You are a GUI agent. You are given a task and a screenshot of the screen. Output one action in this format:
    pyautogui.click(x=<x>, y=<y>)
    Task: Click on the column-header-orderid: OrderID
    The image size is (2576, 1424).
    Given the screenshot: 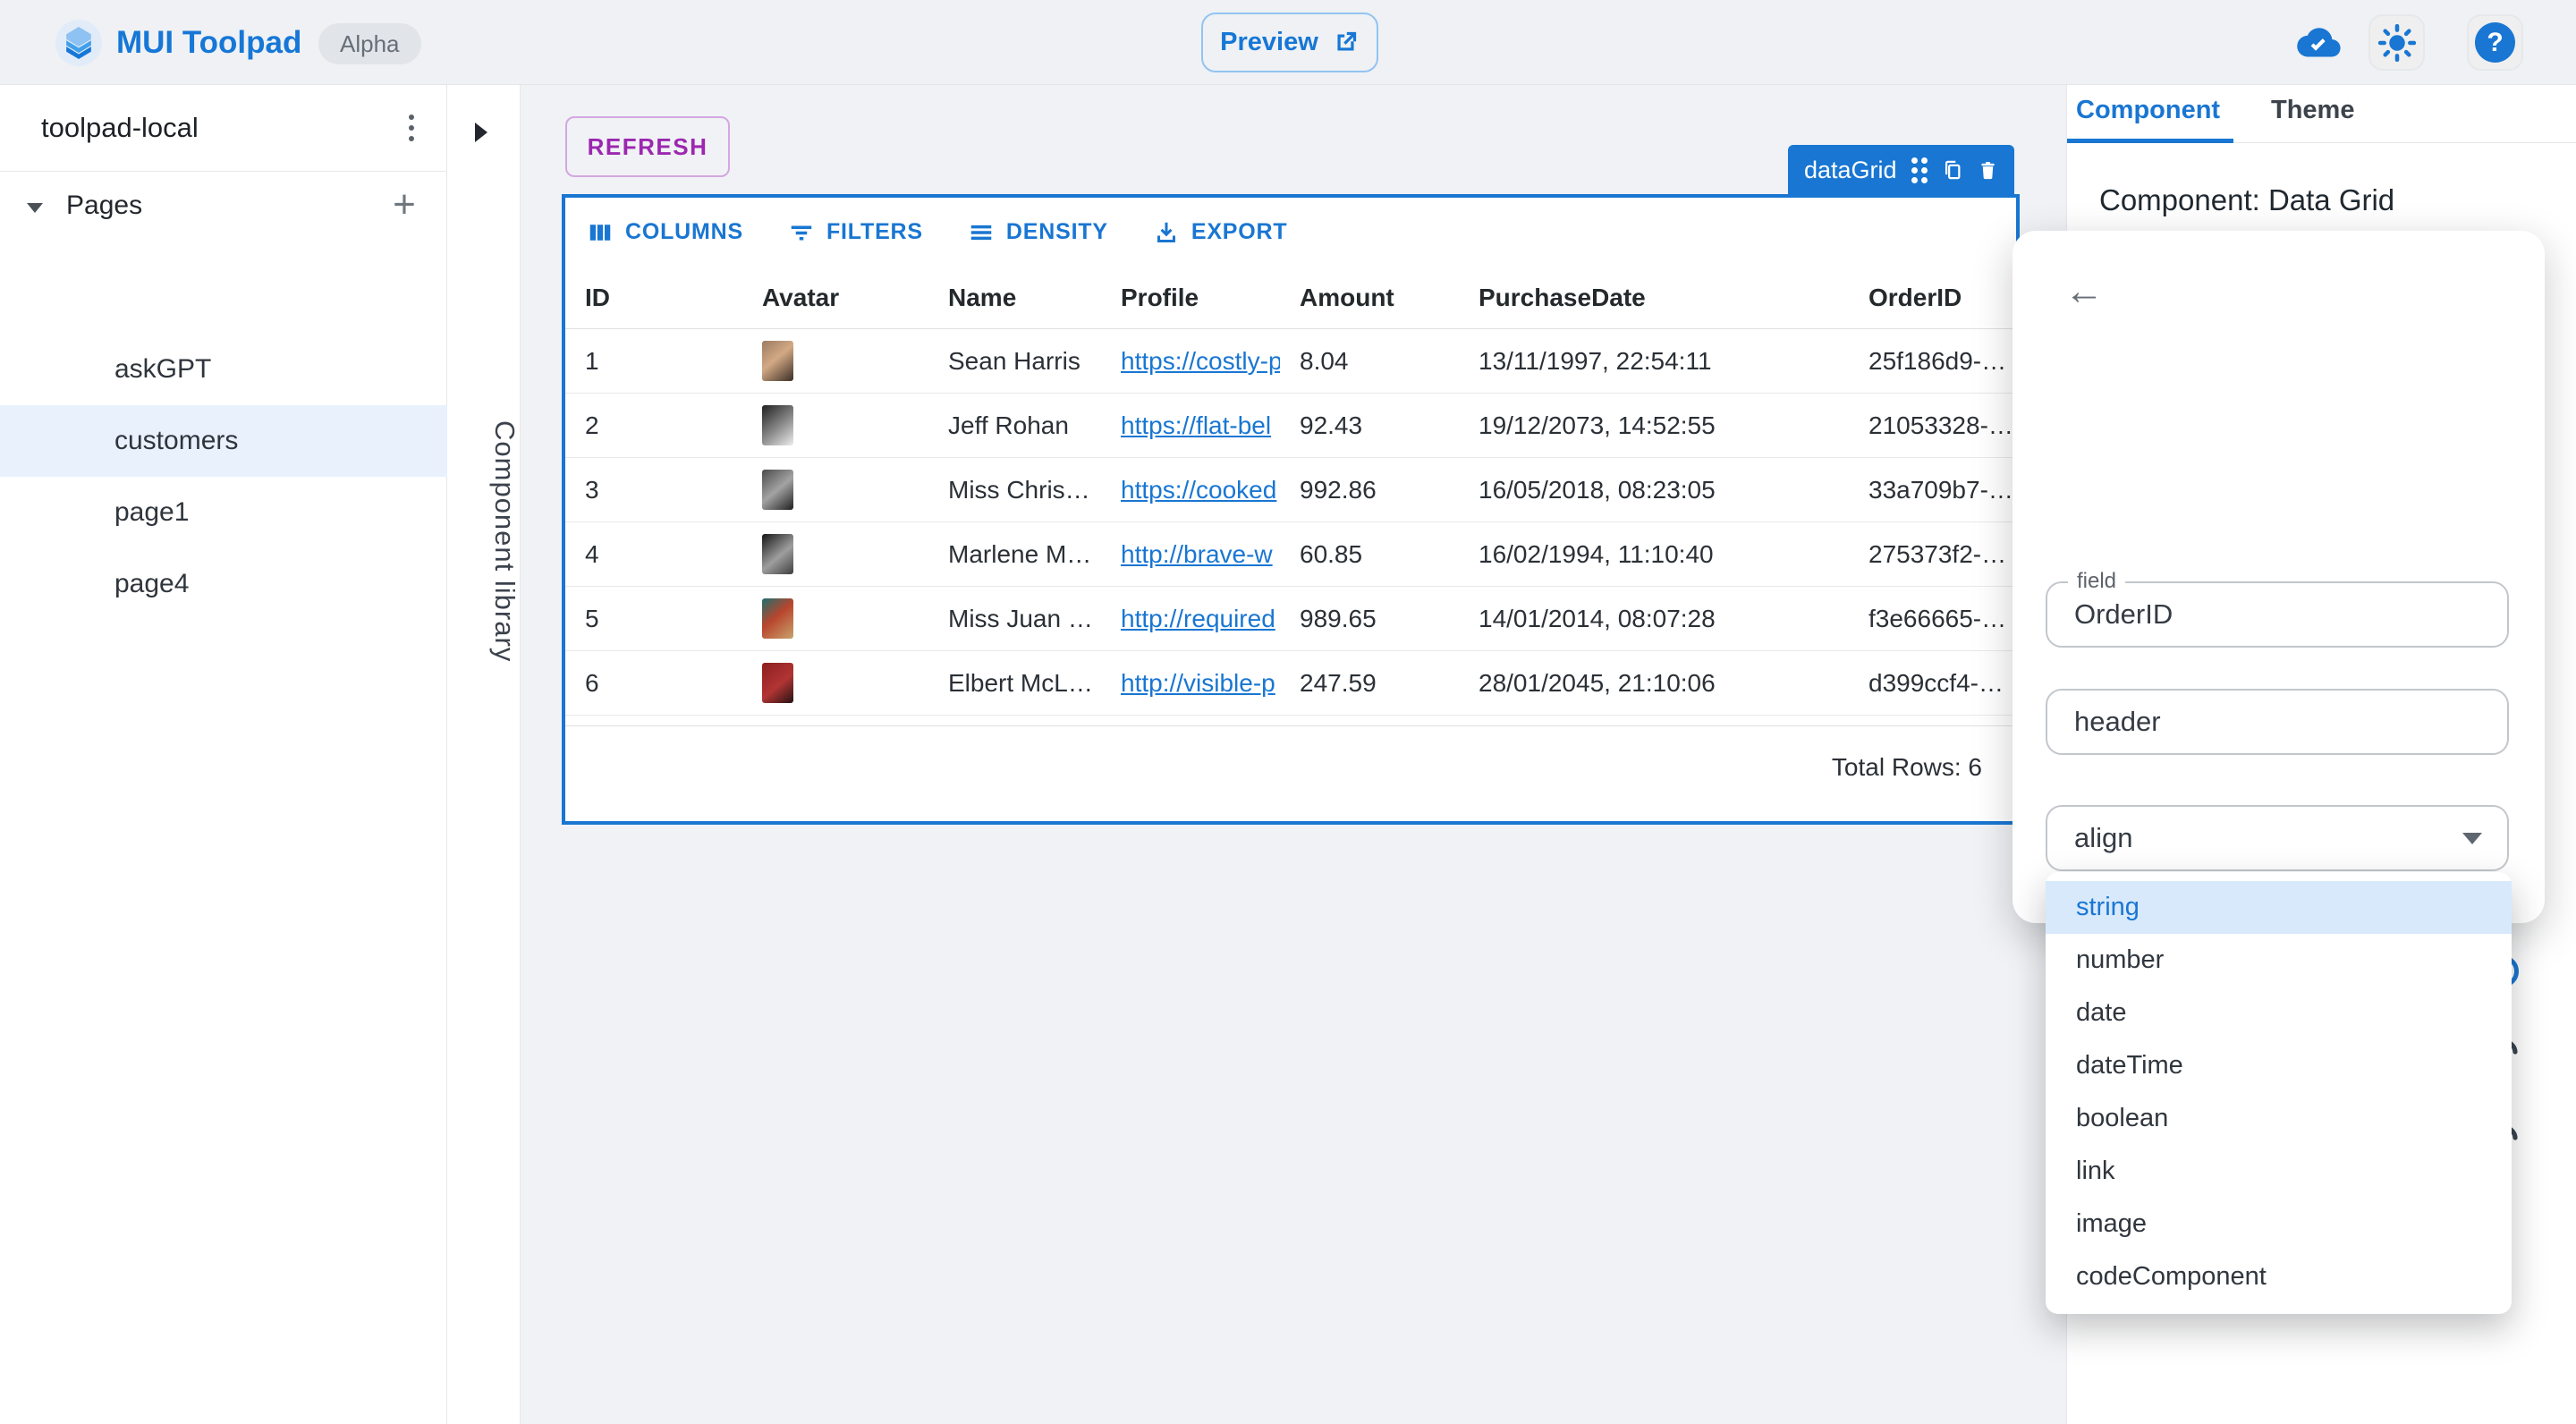 What is the action you would take?
    pyautogui.click(x=1932, y=298)
    